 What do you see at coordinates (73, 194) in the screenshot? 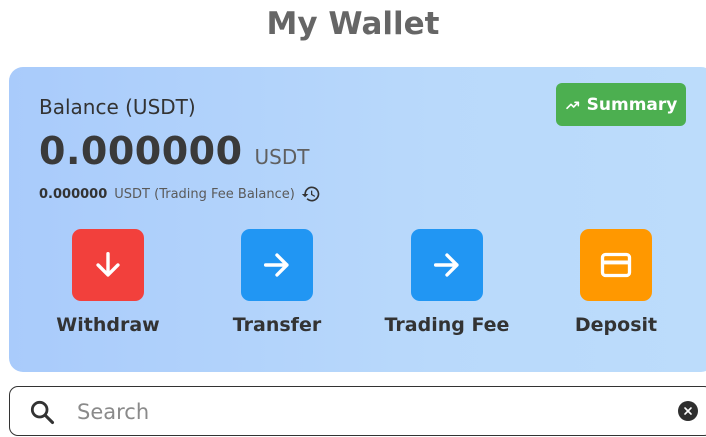
I see `fee-balance-amount: 0.000000` at bounding box center [73, 194].